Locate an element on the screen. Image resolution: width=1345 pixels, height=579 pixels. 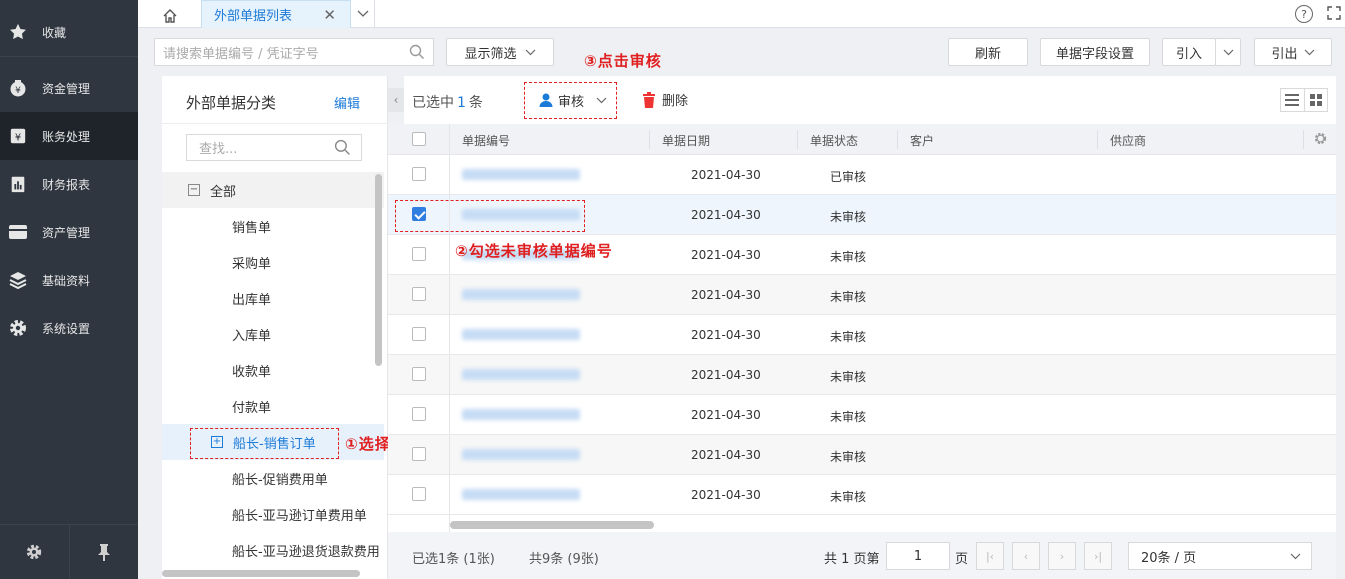
page-number-input: 1 is located at coordinates (918, 556).